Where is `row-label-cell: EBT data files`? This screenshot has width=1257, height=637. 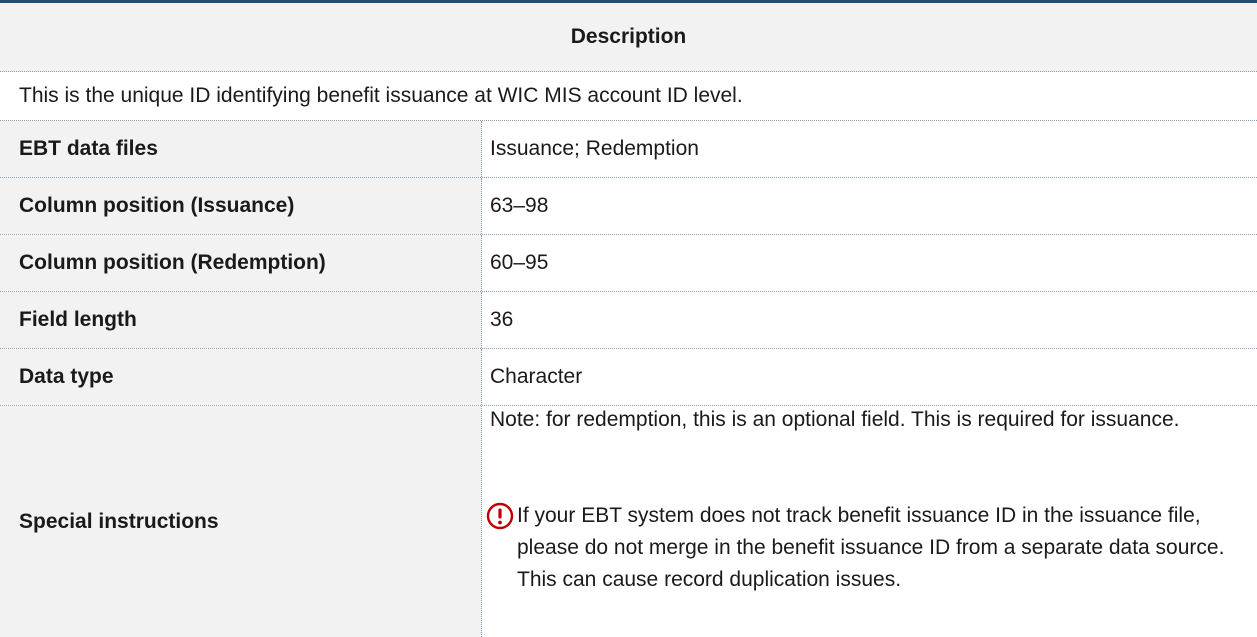 row-label-cell: EBT data files is located at coordinates (241, 149).